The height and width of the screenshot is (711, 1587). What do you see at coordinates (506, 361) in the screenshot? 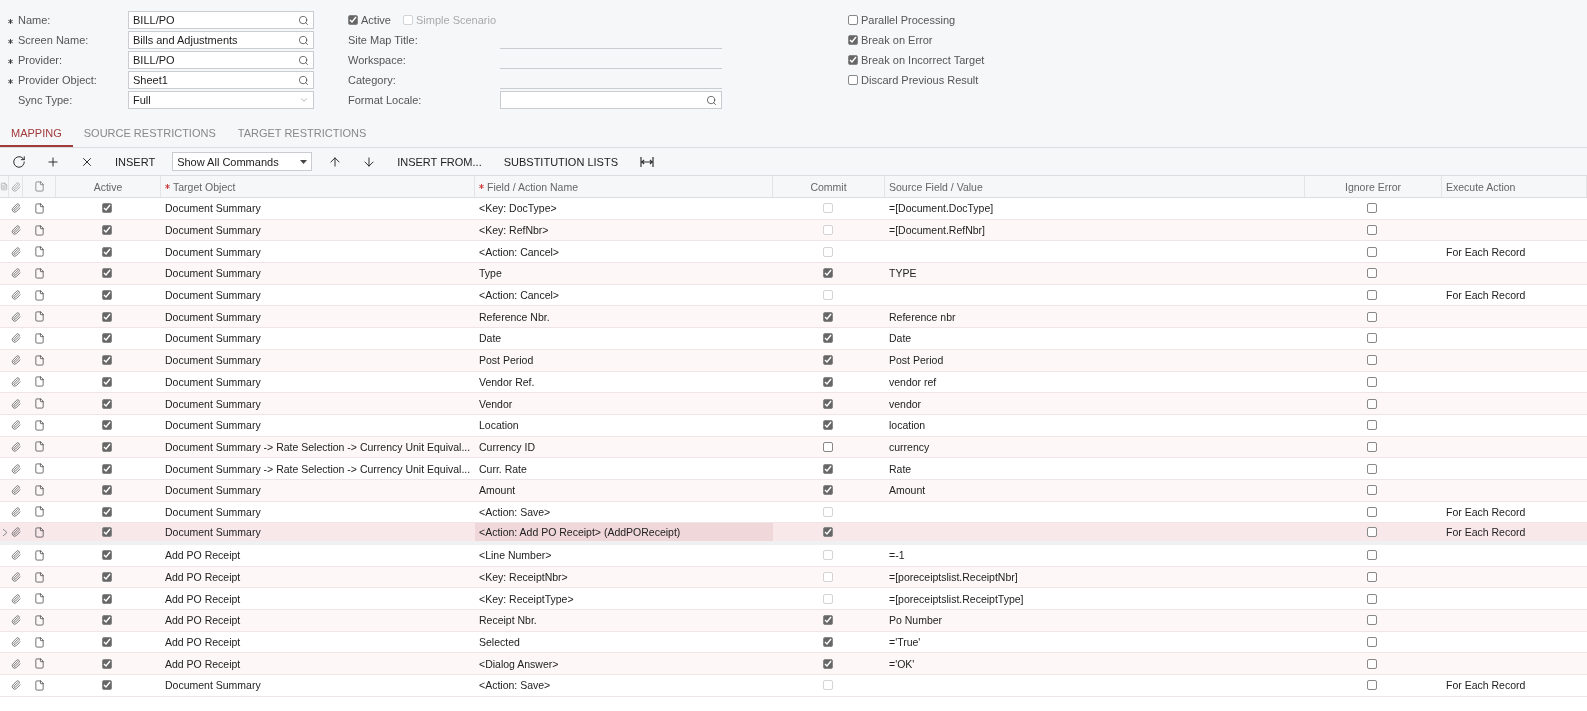
I see `table-cell-text: Post Period` at bounding box center [506, 361].